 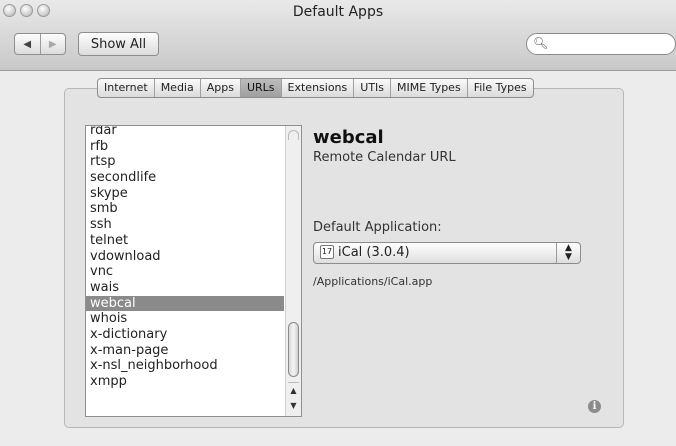 What do you see at coordinates (293, 271) in the screenshot?
I see `list-scrollbar: ▲ ▼` at bounding box center [293, 271].